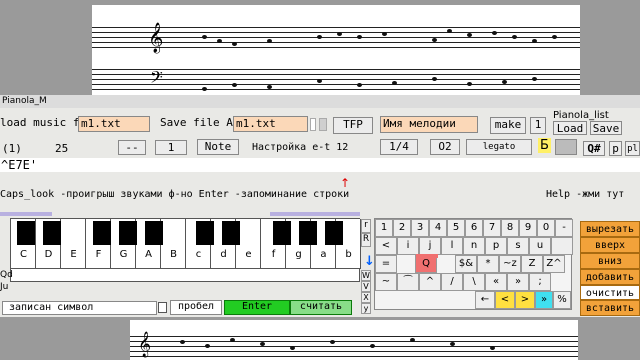 This screenshot has width=640, height=360. What do you see at coordinates (554, 264) in the screenshot?
I see `grid-btn-z-caret: Z^` at bounding box center [554, 264].